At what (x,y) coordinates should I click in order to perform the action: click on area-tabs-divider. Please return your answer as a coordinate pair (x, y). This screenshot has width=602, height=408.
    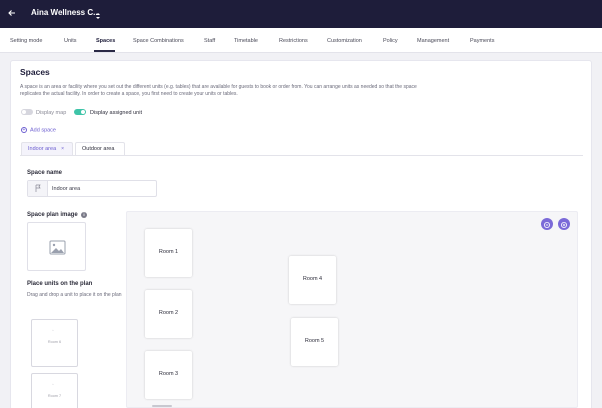
    Looking at the image, I should click on (301, 155).